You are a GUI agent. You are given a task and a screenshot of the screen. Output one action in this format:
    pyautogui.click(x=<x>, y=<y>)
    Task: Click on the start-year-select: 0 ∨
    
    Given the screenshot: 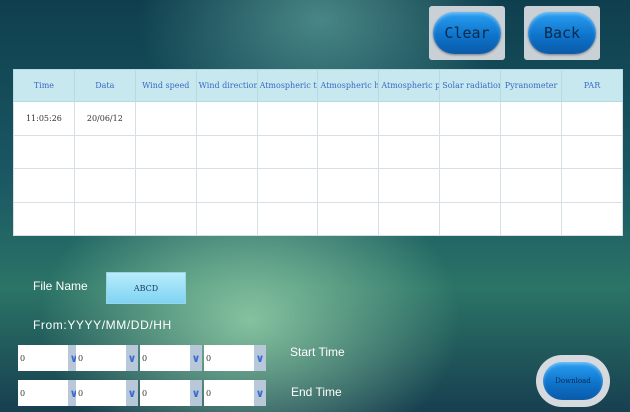 What is the action you would take?
    pyautogui.click(x=49, y=358)
    